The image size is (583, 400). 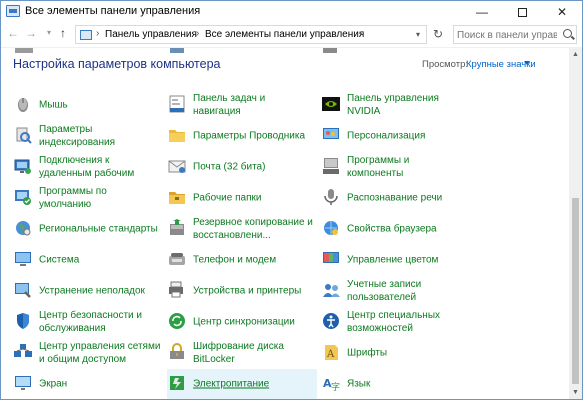 What do you see at coordinates (331, 321) in the screenshot?
I see `ease-of-access-icon` at bounding box center [331, 321].